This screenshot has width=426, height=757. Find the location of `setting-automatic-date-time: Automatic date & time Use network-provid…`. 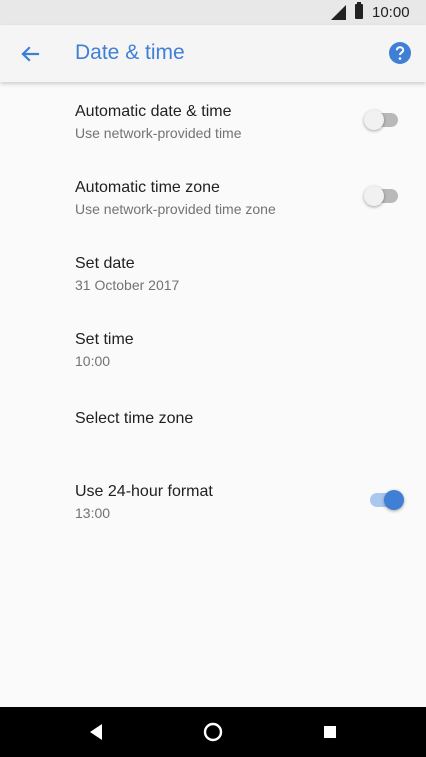

setting-automatic-date-time: Automatic date & time Use network-provid… is located at coordinates (213, 120).